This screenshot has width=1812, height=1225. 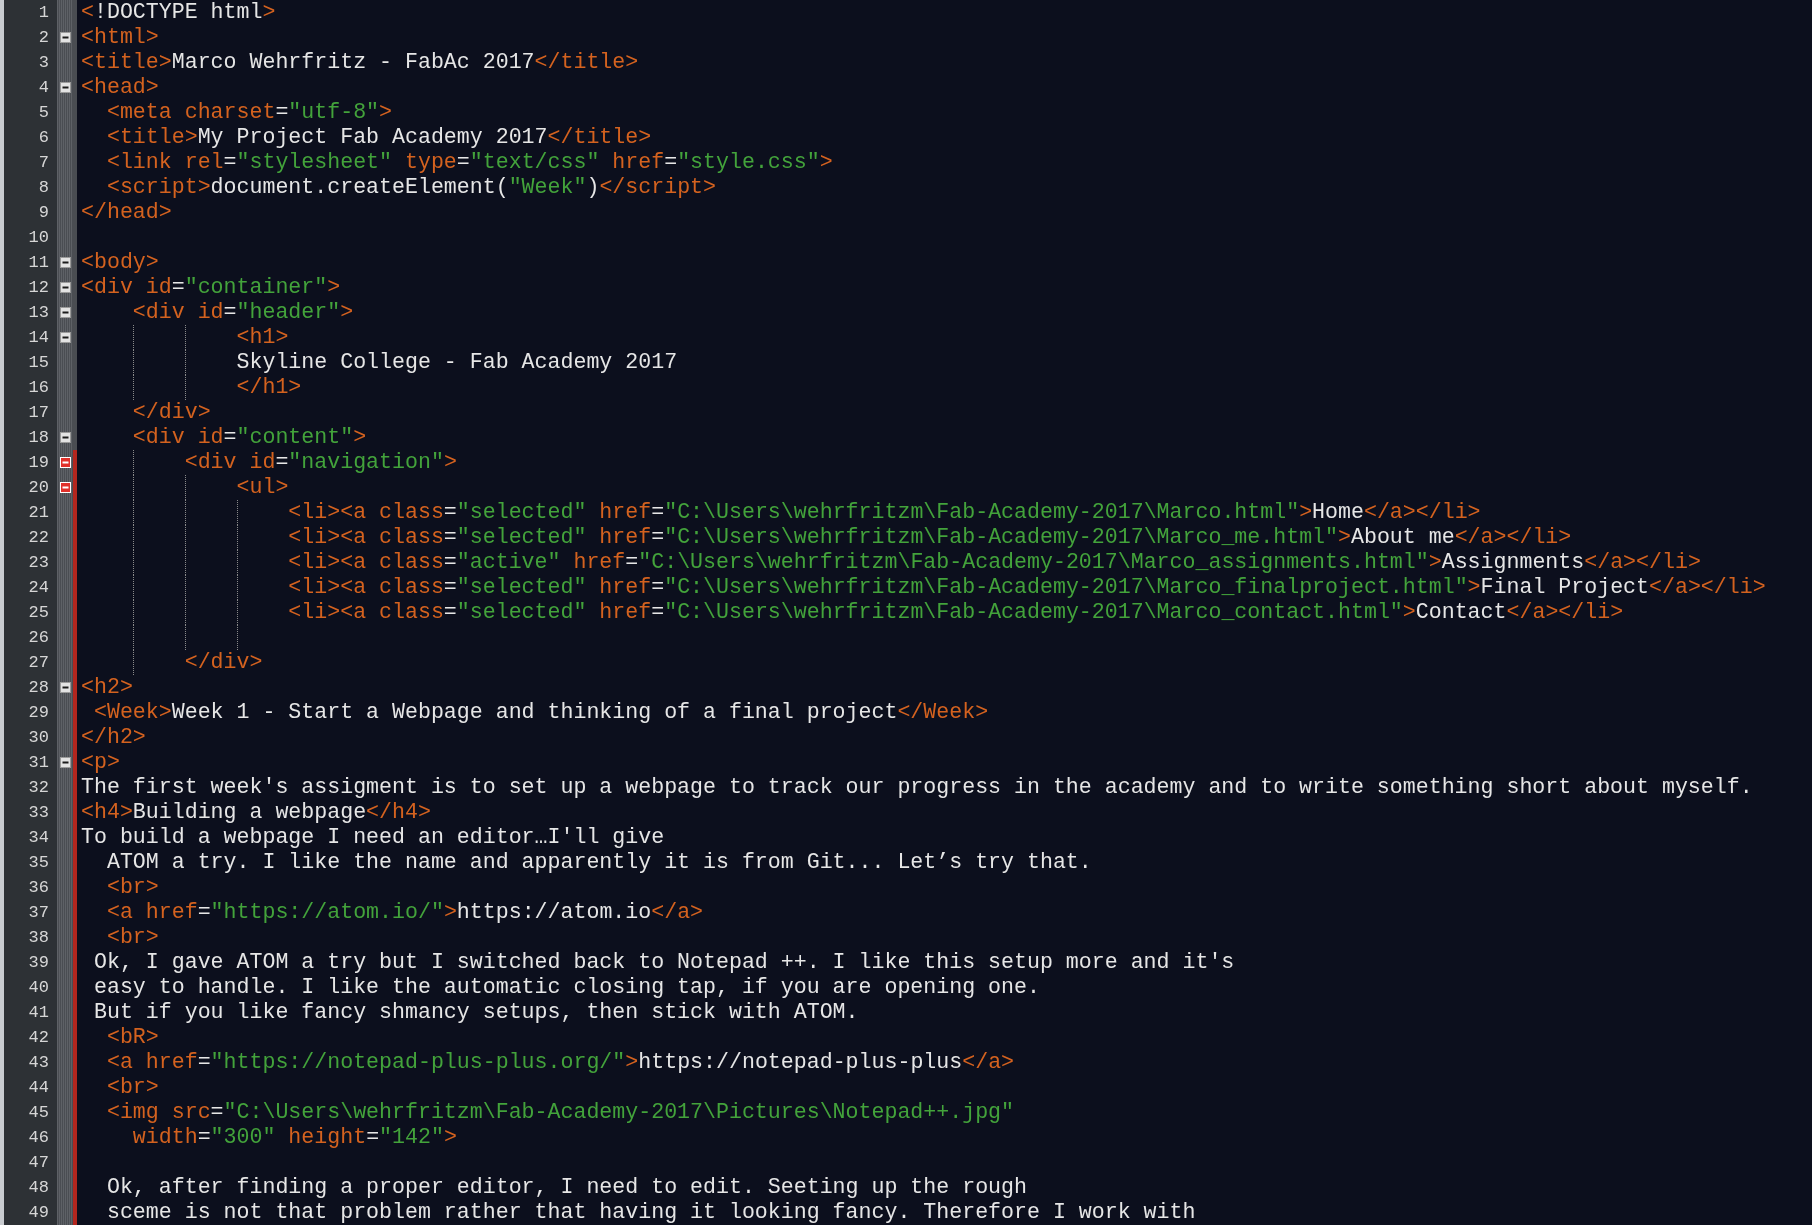 I want to click on code-line: <li><a class="selected" href="C:\Users\wehrfritzm\Fab-Academy-2017\Marco_finalproject.html">Final Project</a></li>, so click(x=1026, y=587).